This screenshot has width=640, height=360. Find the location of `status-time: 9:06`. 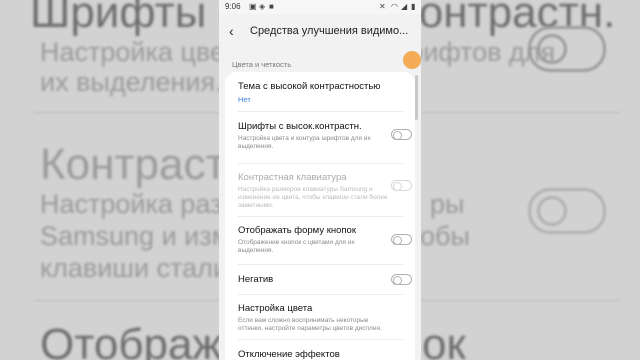

status-time: 9:06 is located at coordinates (233, 6).